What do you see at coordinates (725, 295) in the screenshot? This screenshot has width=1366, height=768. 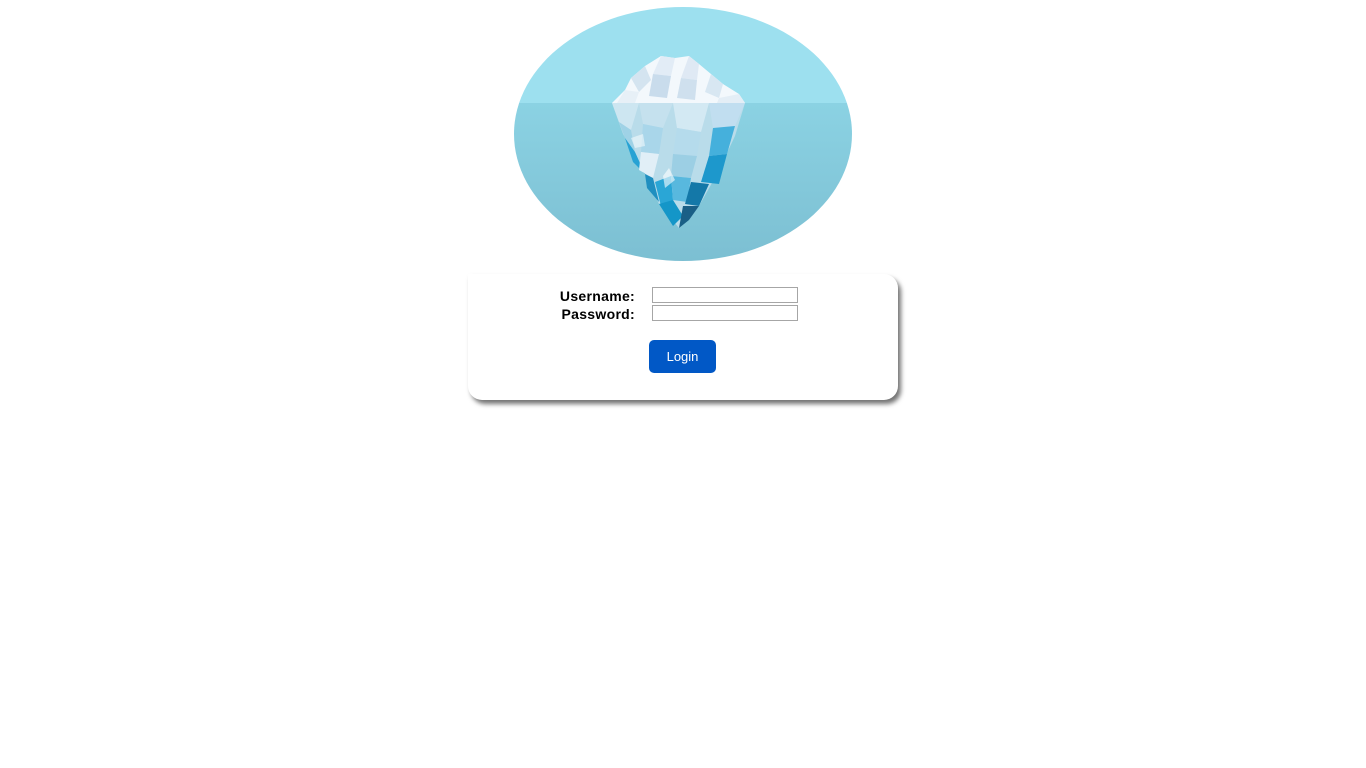 I see `username-input` at bounding box center [725, 295].